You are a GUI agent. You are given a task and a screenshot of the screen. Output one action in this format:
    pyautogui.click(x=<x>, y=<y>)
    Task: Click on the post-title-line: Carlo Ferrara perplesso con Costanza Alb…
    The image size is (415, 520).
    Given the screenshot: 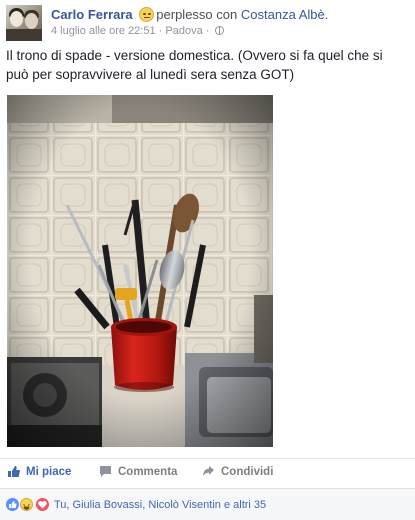 What is the action you would take?
    pyautogui.click(x=189, y=14)
    